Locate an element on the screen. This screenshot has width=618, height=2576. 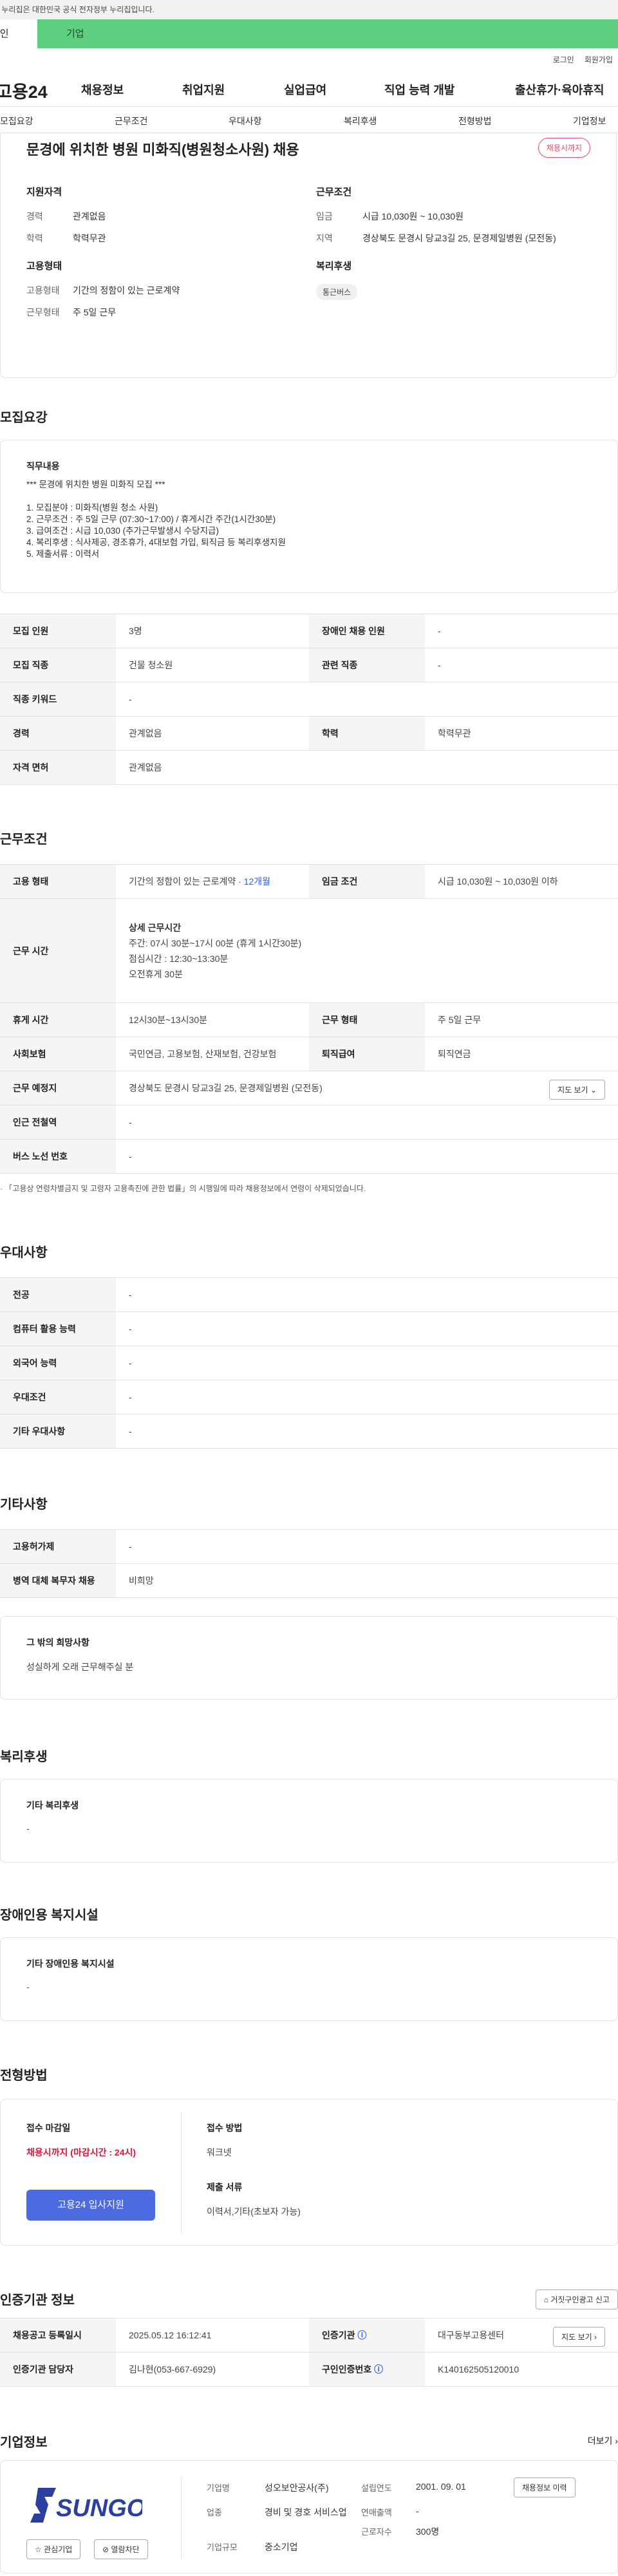
rest-time-label: 휴게 시간 is located at coordinates (58, 1019).